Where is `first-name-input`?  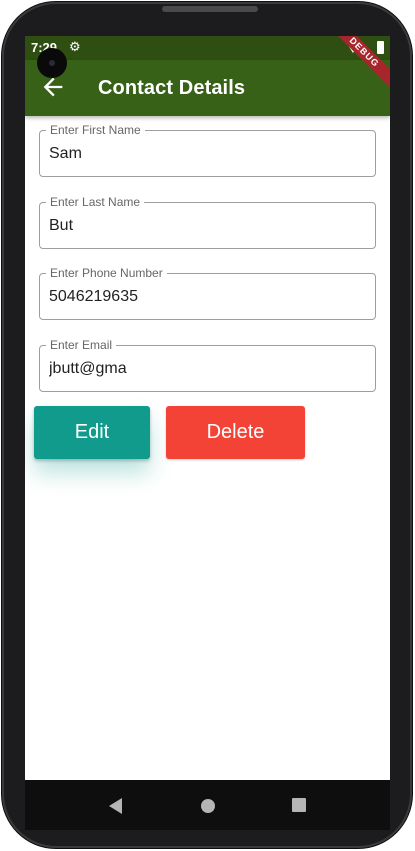 first-name-input is located at coordinates (208, 154).